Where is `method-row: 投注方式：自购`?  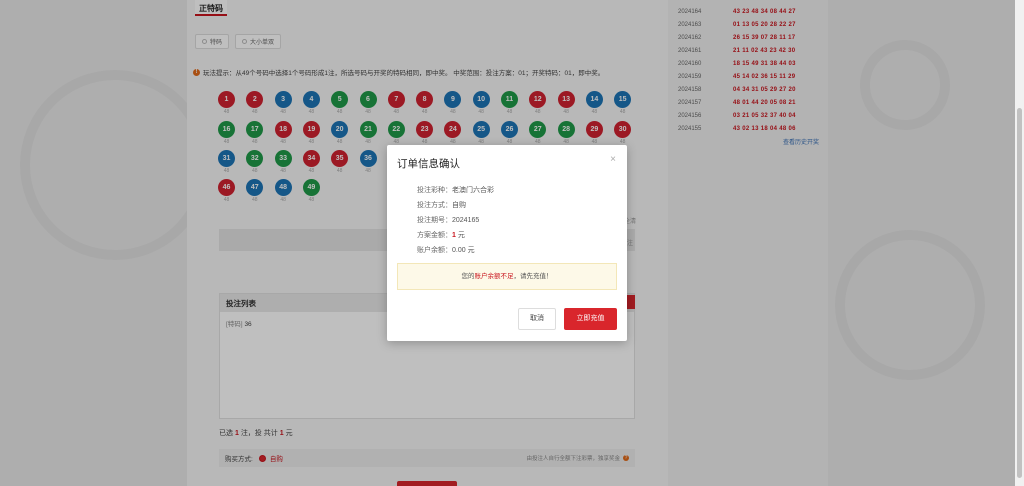
method-row: 投注方式：自购 is located at coordinates (441, 205).